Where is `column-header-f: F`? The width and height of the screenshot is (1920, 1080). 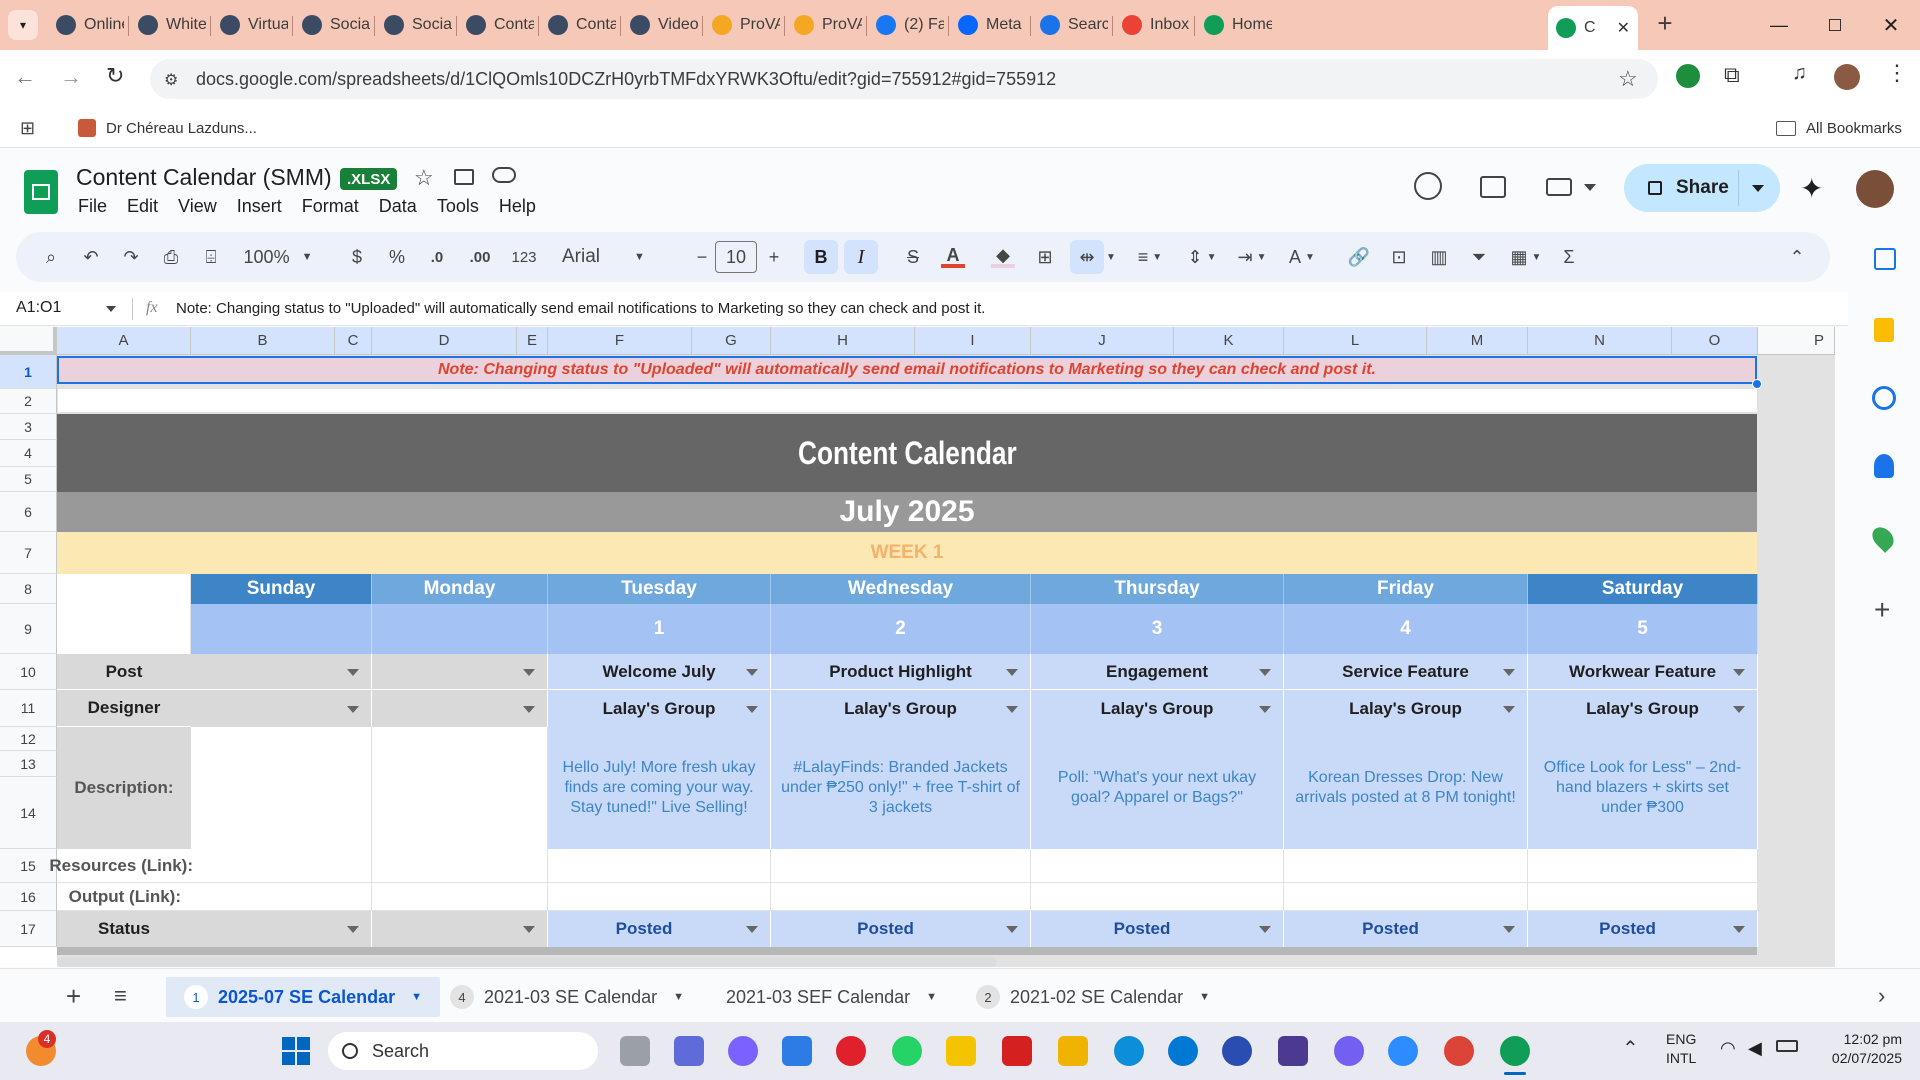
column-header-f: F is located at coordinates (620, 341).